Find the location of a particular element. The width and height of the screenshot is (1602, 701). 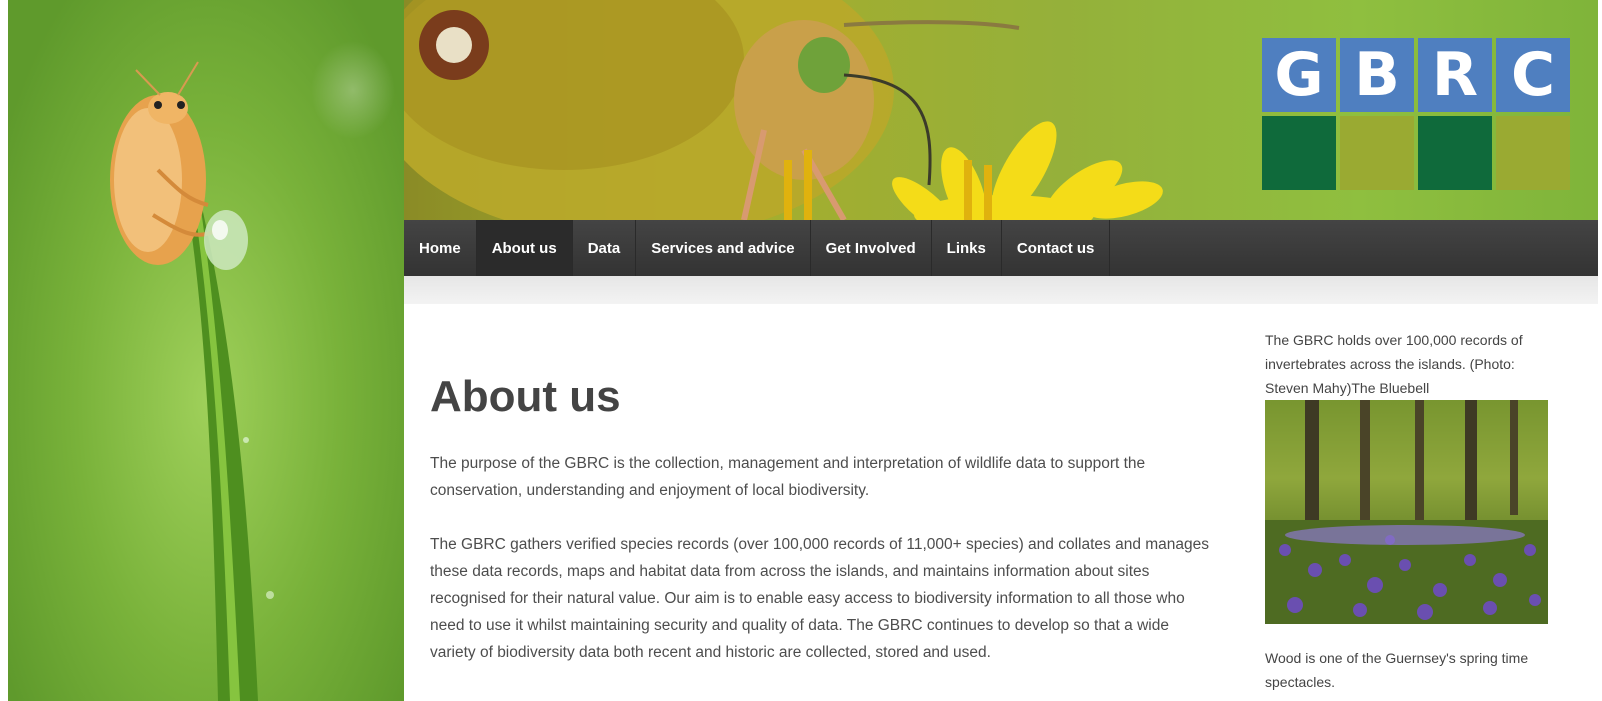

gbrc-logo: G B R C is located at coordinates (1416, 114).